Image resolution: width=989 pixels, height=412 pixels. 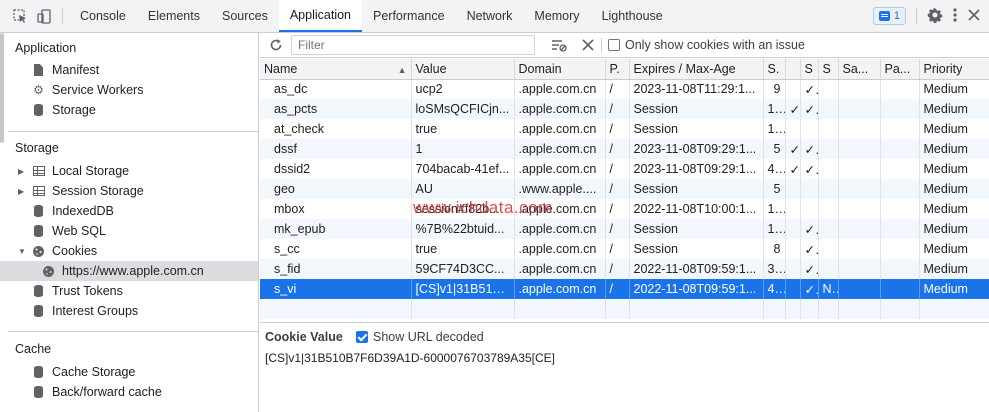 I want to click on tab-elements: Elements, so click(x=174, y=16).